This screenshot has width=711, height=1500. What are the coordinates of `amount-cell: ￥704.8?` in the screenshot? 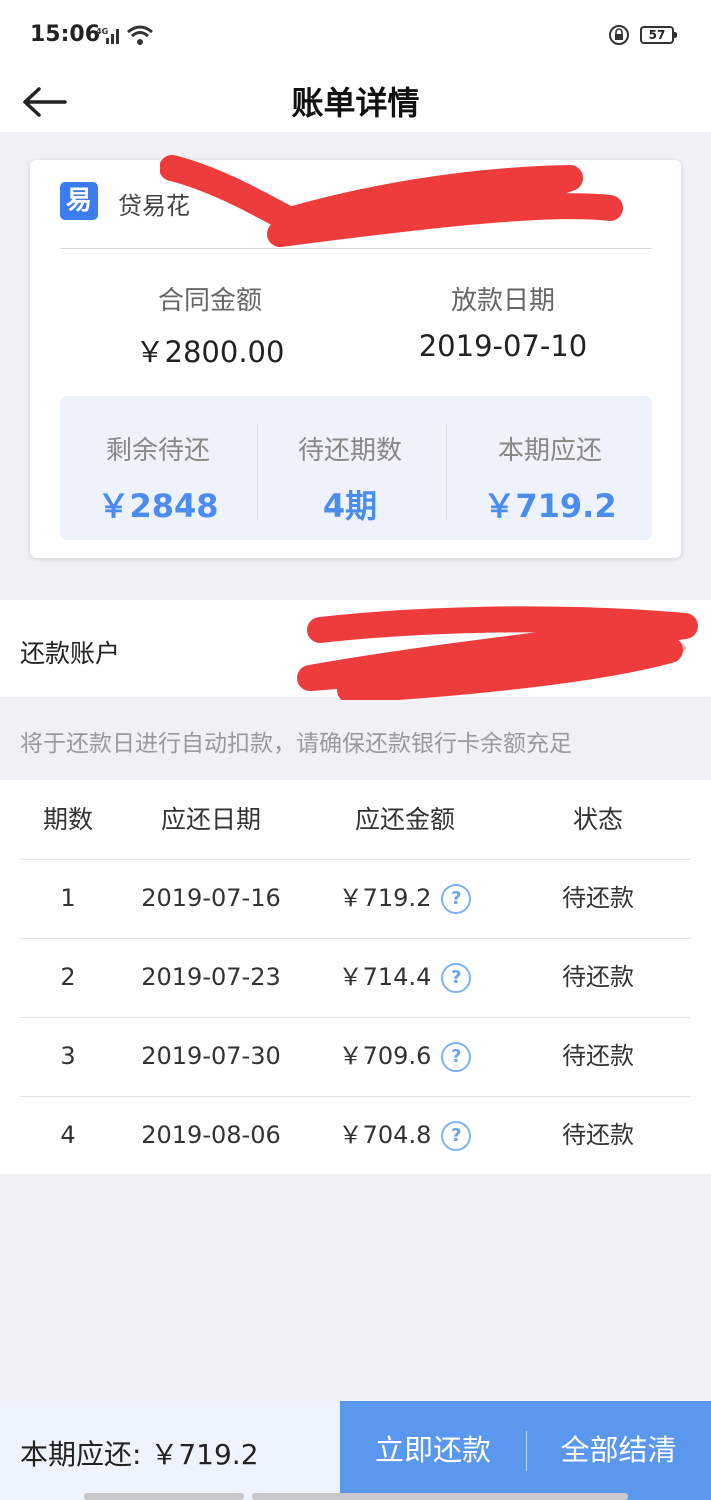 It's located at (405, 1135).